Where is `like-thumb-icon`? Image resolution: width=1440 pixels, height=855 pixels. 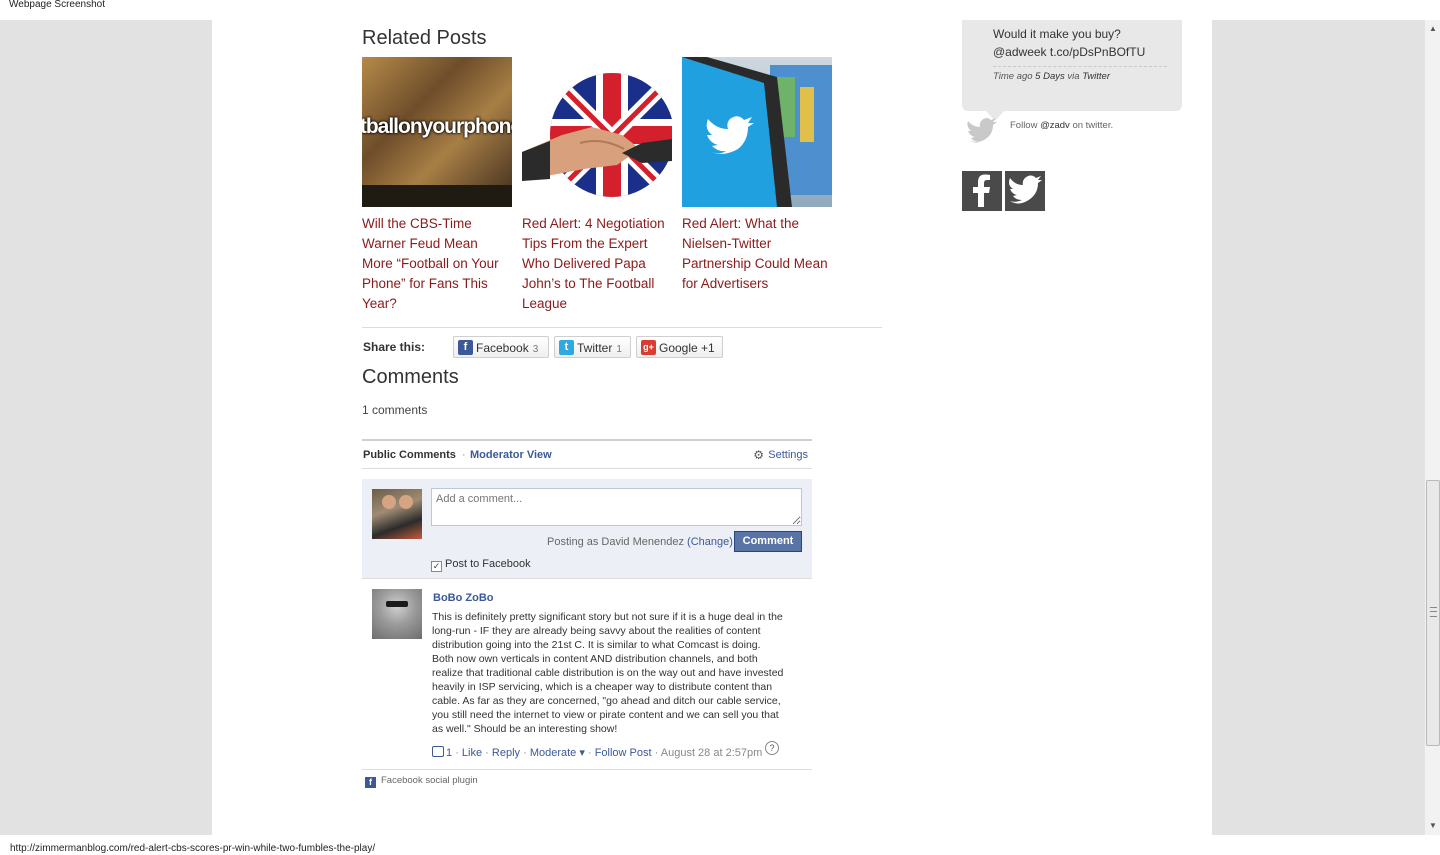
like-thumb-icon is located at coordinates (438, 751).